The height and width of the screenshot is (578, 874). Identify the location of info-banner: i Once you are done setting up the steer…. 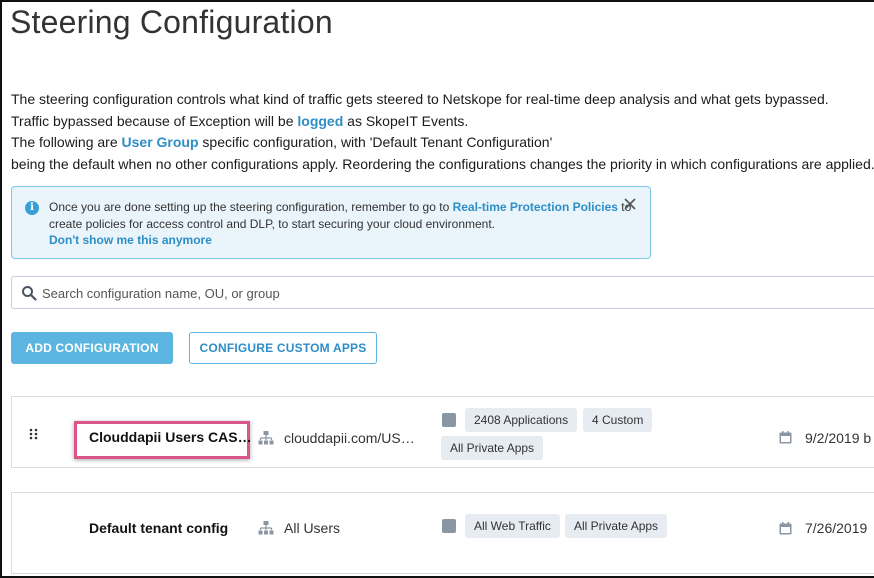
(331, 222).